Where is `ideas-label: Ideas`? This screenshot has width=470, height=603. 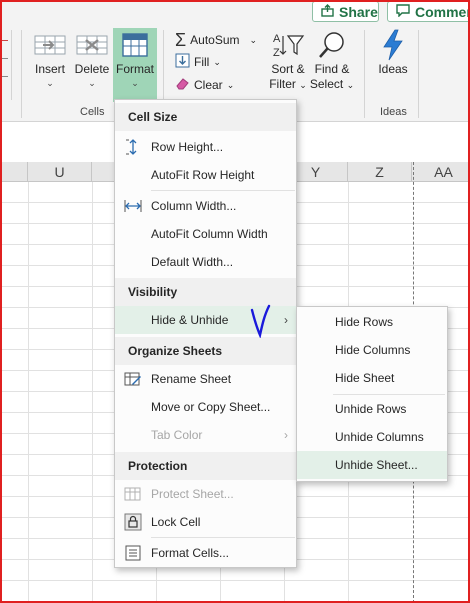 ideas-label: Ideas is located at coordinates (393, 69).